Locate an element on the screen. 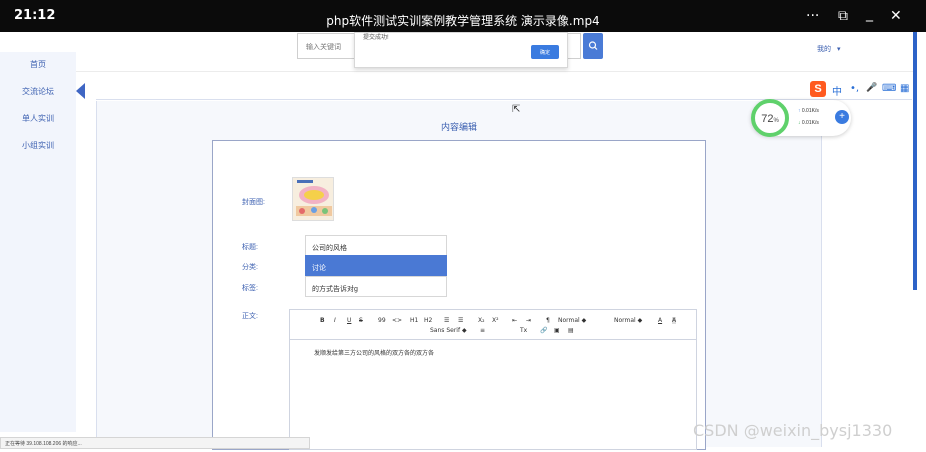 This screenshot has width=926, height=452. confirm-button: 确定 is located at coordinates (545, 52).